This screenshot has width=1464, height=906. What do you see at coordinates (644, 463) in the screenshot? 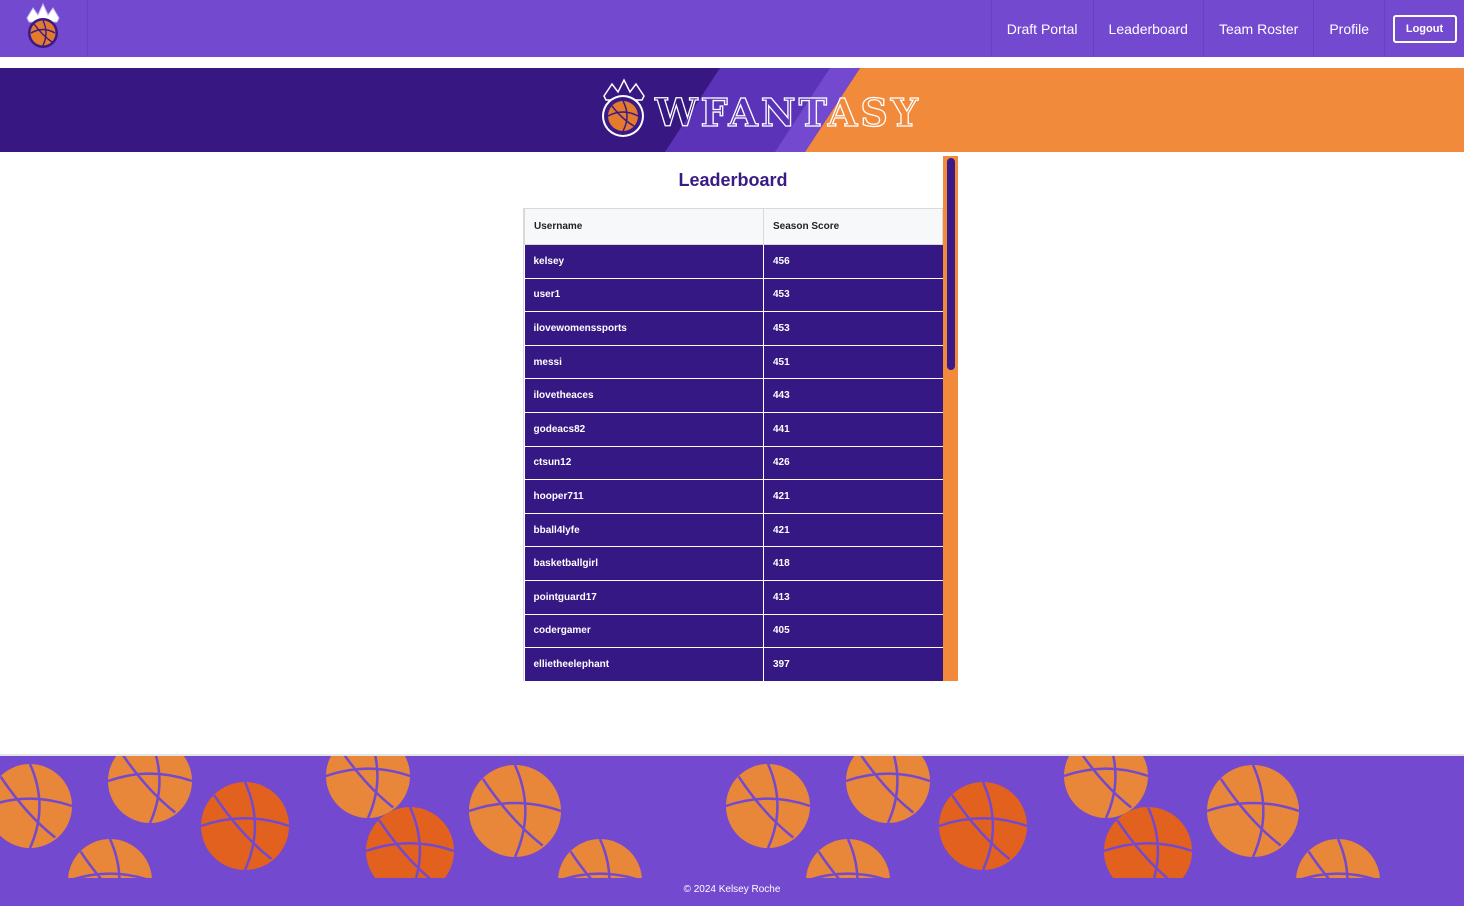
I see `username-cell: ctsun12` at bounding box center [644, 463].